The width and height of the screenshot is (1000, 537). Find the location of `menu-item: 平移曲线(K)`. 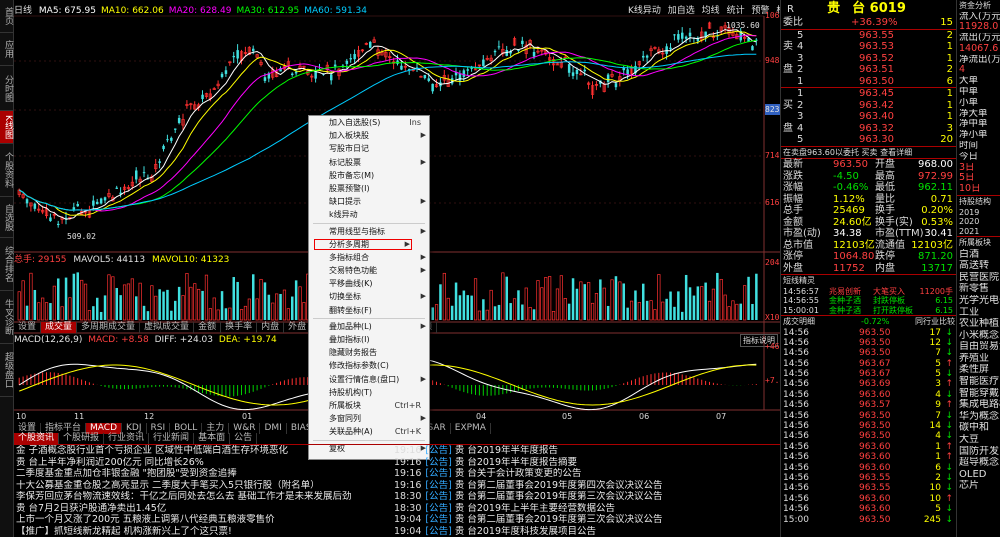

menu-item: 平移曲线(K) is located at coordinates (369, 283).